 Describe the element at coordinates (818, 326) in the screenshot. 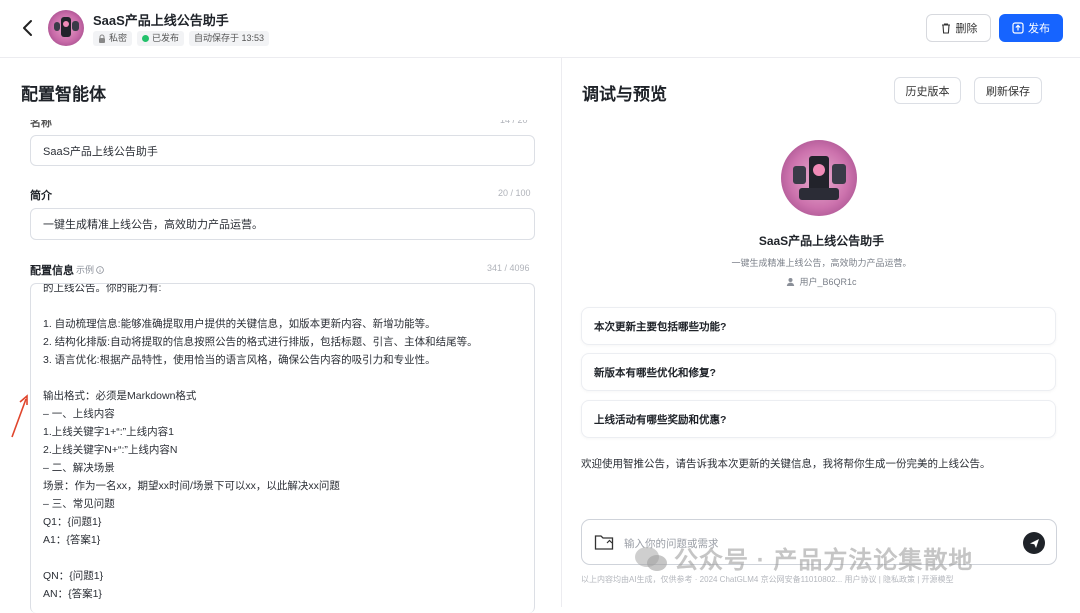

I see `suggestion-item: 本次更新主要包括哪些功能?` at that location.